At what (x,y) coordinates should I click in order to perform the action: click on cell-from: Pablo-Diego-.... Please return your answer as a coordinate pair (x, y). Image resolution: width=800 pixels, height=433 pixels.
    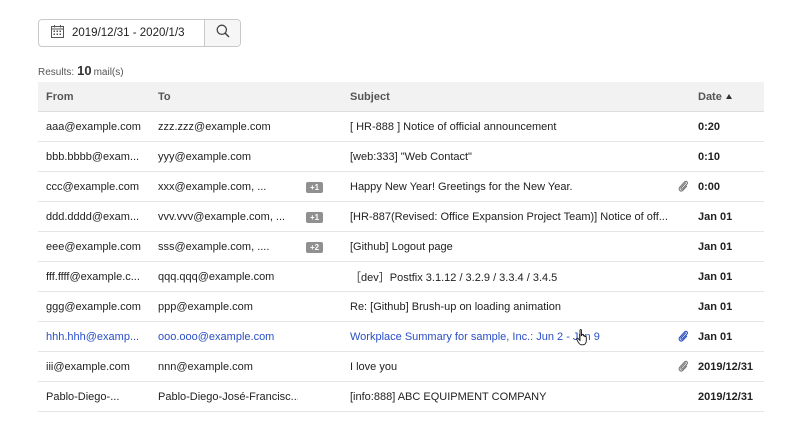
    Looking at the image, I should click on (83, 396).